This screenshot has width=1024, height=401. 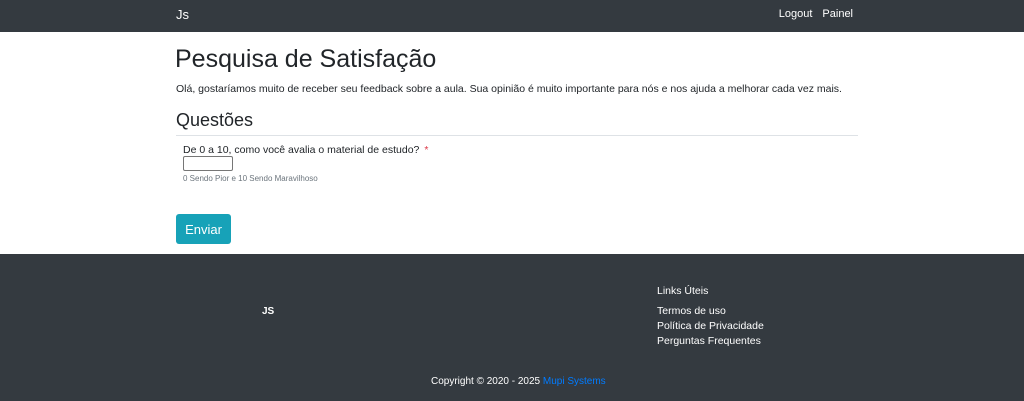 What do you see at coordinates (517, 135) in the screenshot?
I see `section-divider` at bounding box center [517, 135].